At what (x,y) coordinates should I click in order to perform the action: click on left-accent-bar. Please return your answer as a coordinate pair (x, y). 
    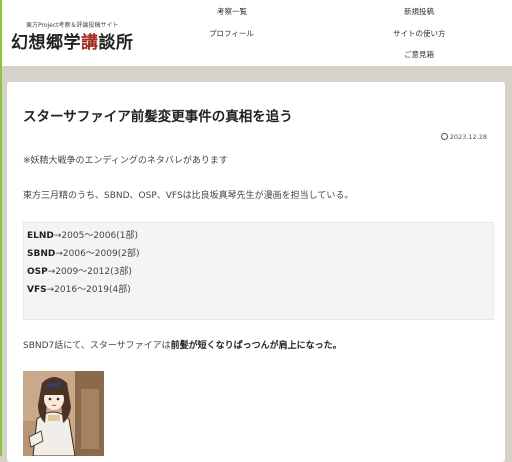
    Looking at the image, I should click on (1, 228).